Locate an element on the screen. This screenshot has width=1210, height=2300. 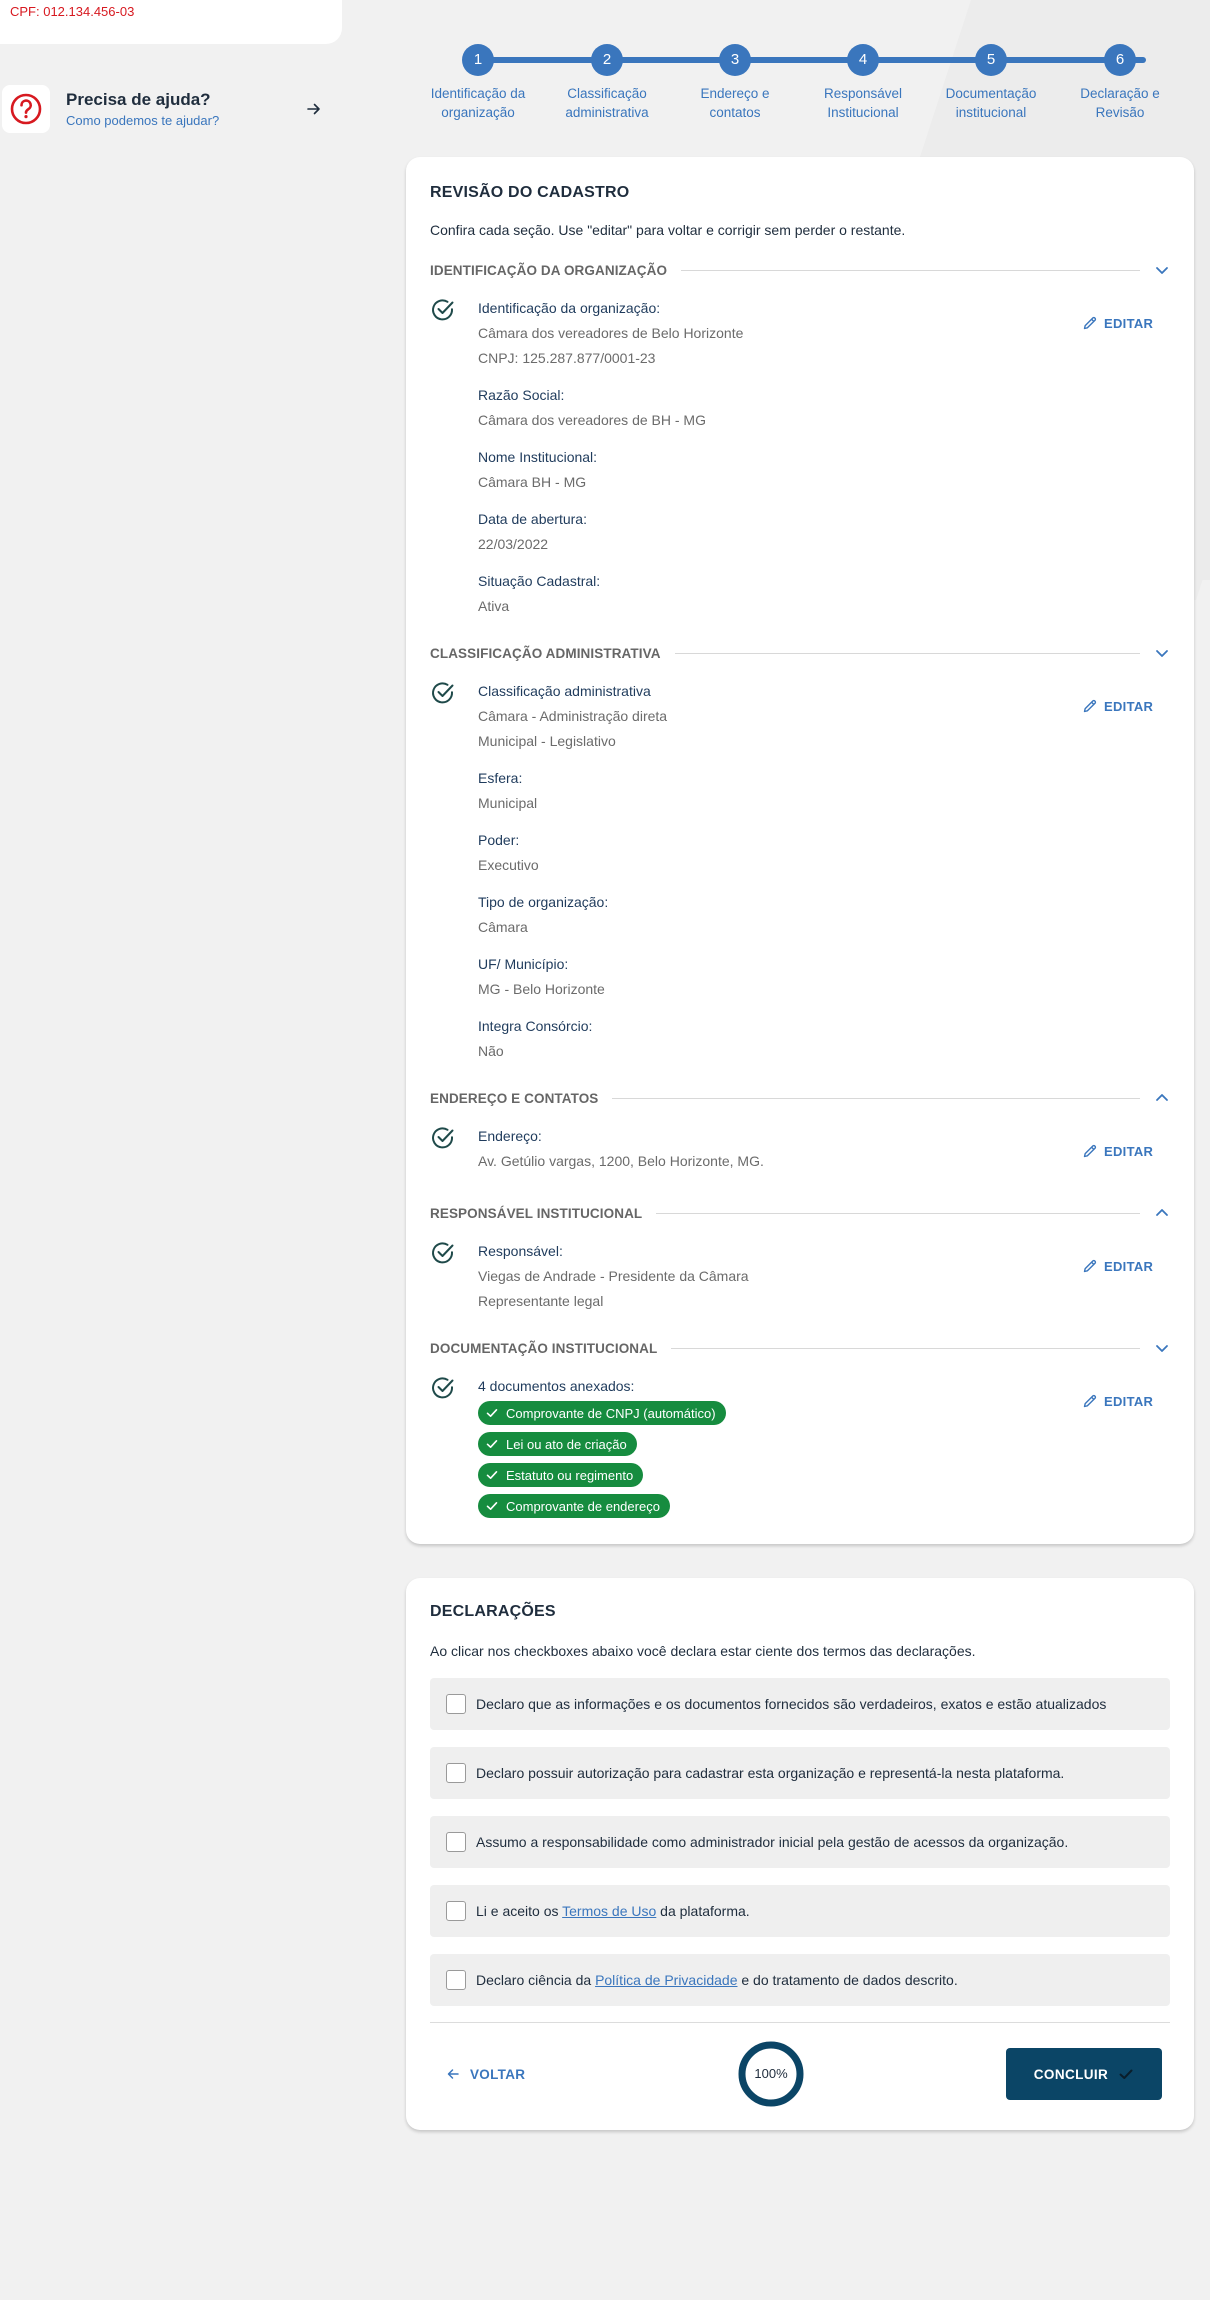
field-value: Municipal - Legislativo is located at coordinates (547, 741).